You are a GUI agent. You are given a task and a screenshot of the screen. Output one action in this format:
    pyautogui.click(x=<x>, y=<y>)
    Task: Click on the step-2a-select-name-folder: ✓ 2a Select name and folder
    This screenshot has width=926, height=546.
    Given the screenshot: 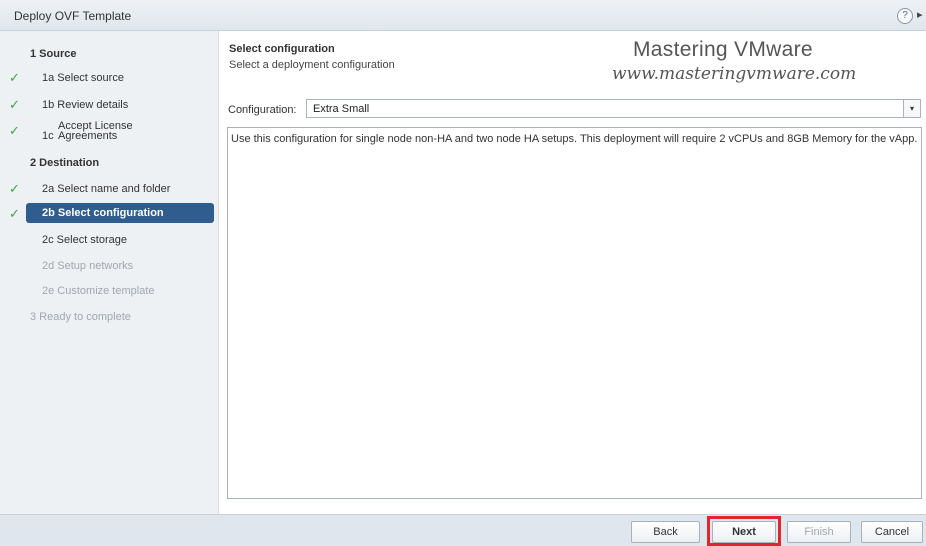 What is the action you would take?
    pyautogui.click(x=109, y=189)
    